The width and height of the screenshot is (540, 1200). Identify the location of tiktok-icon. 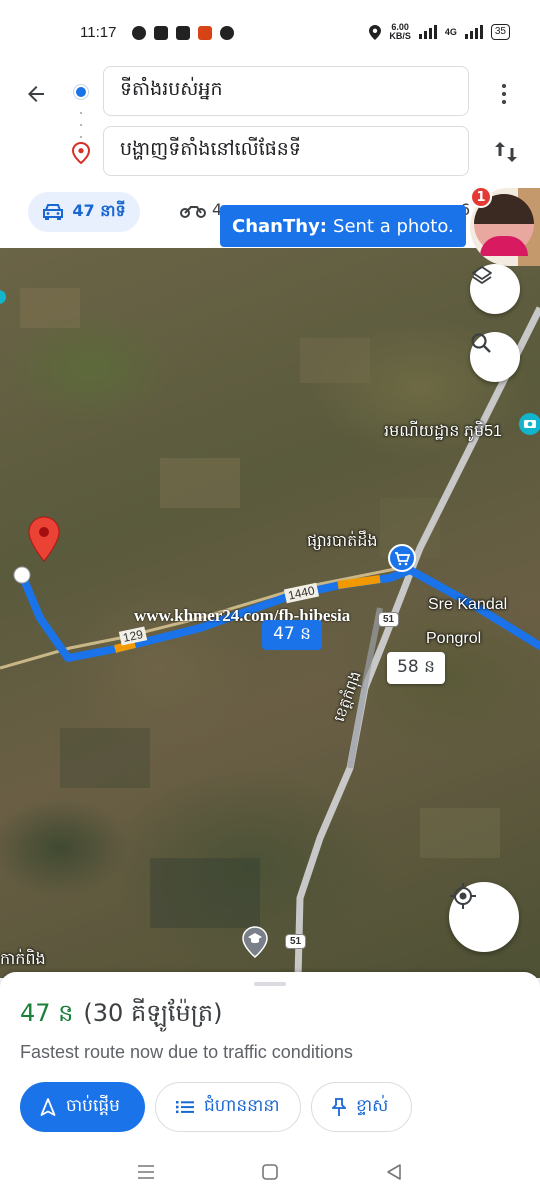
(161, 33).